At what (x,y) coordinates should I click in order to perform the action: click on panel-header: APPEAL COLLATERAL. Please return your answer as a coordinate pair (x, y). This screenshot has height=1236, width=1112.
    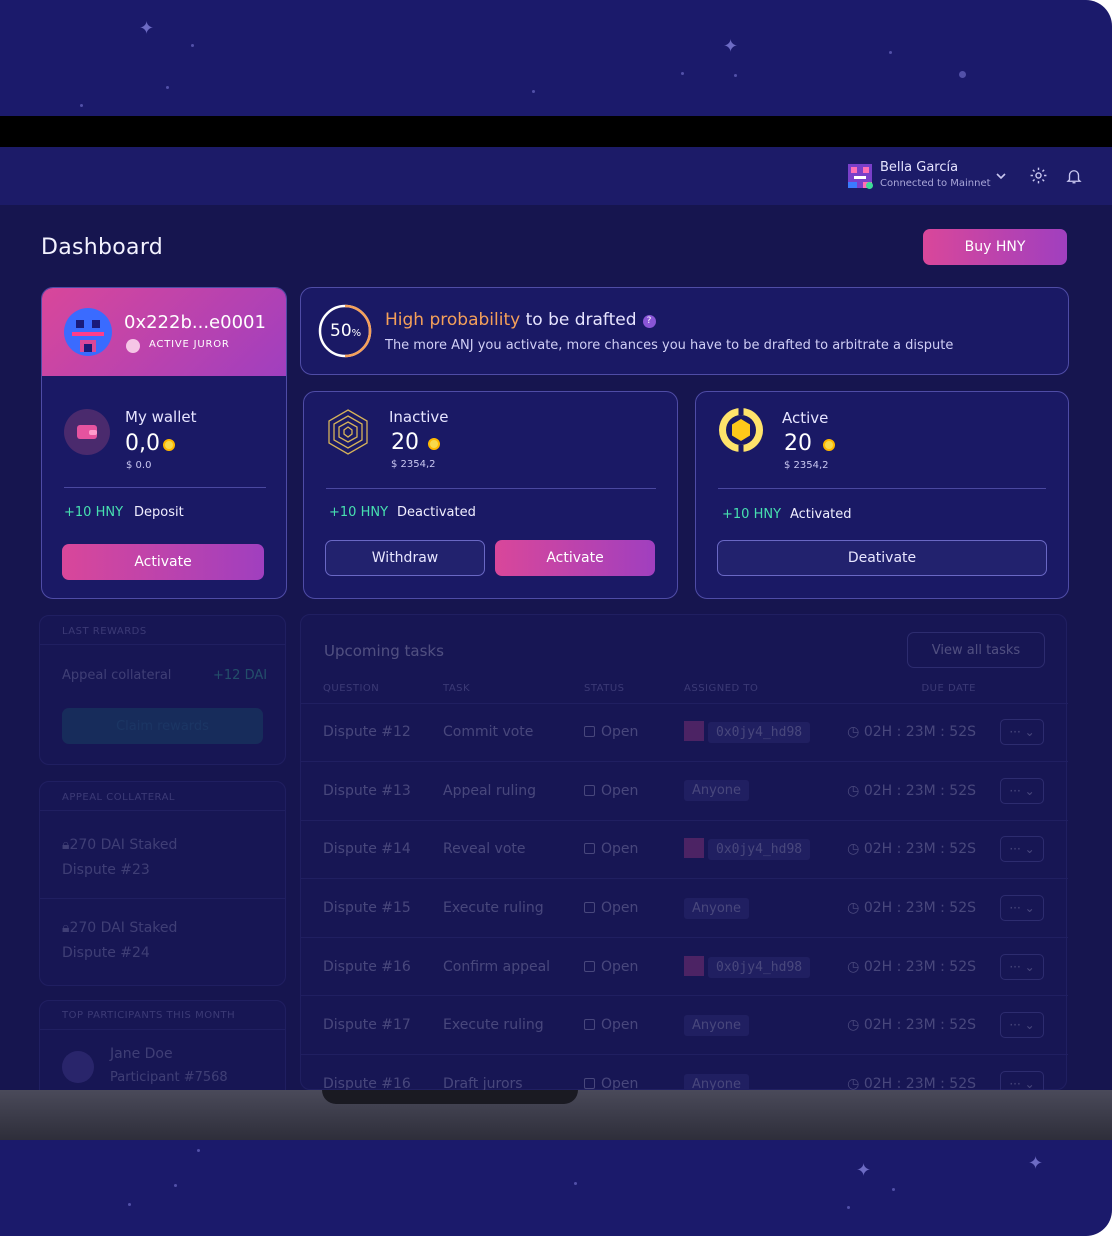
    Looking at the image, I should click on (118, 797).